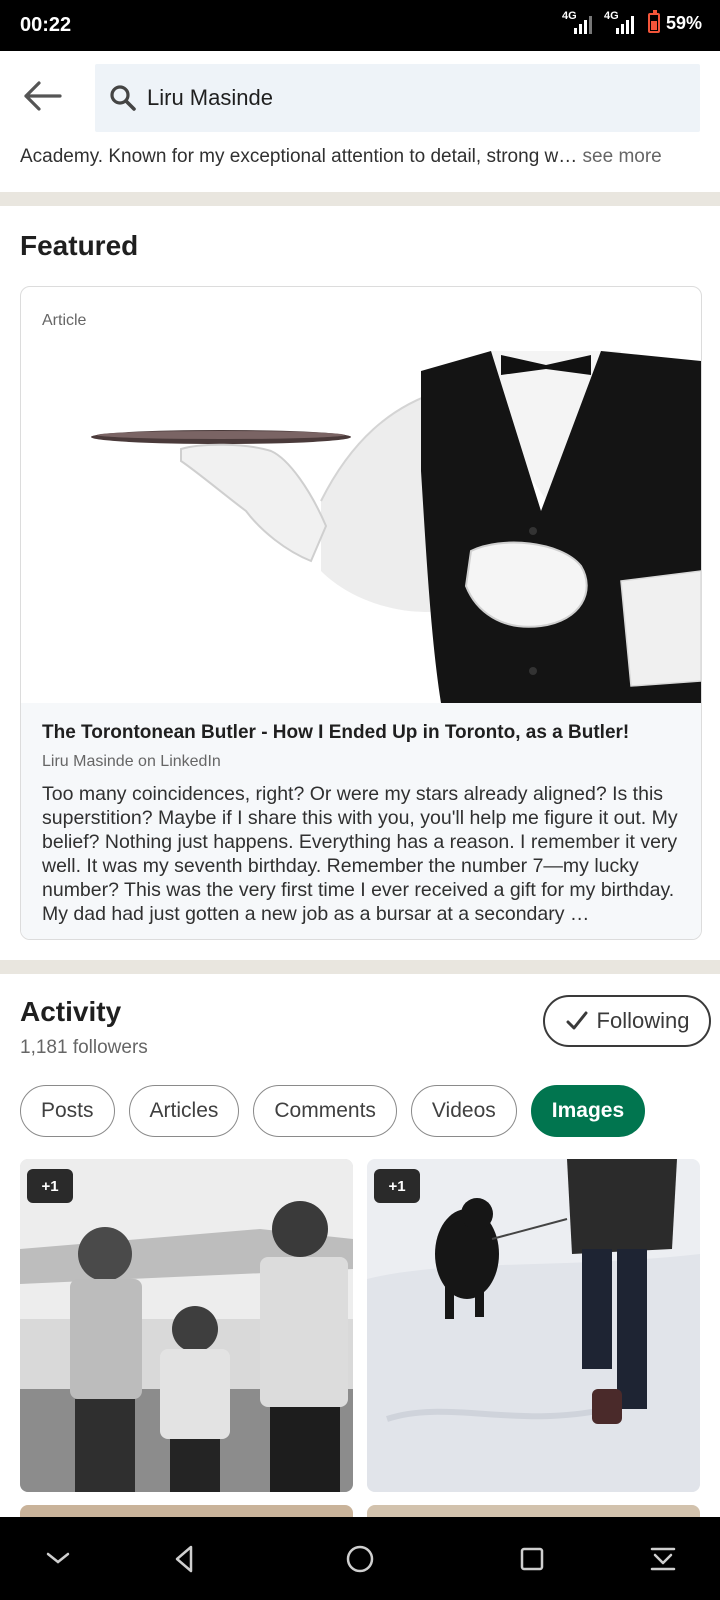  I want to click on followers-count: 1,181 followers, so click(84, 1047).